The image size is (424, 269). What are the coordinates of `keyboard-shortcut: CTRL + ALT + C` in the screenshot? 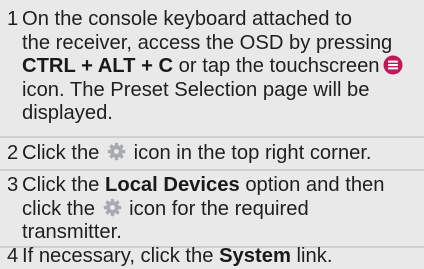 It's located at (98, 66).